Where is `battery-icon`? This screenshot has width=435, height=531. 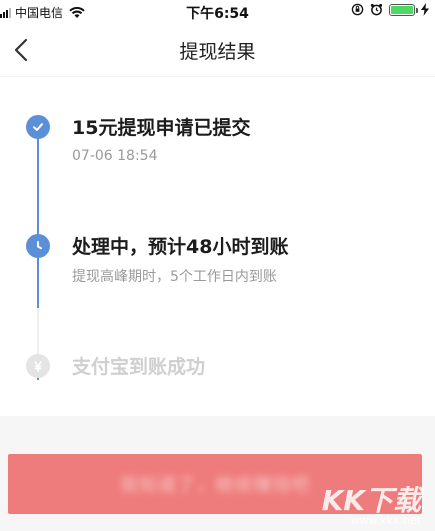 battery-icon is located at coordinates (403, 9).